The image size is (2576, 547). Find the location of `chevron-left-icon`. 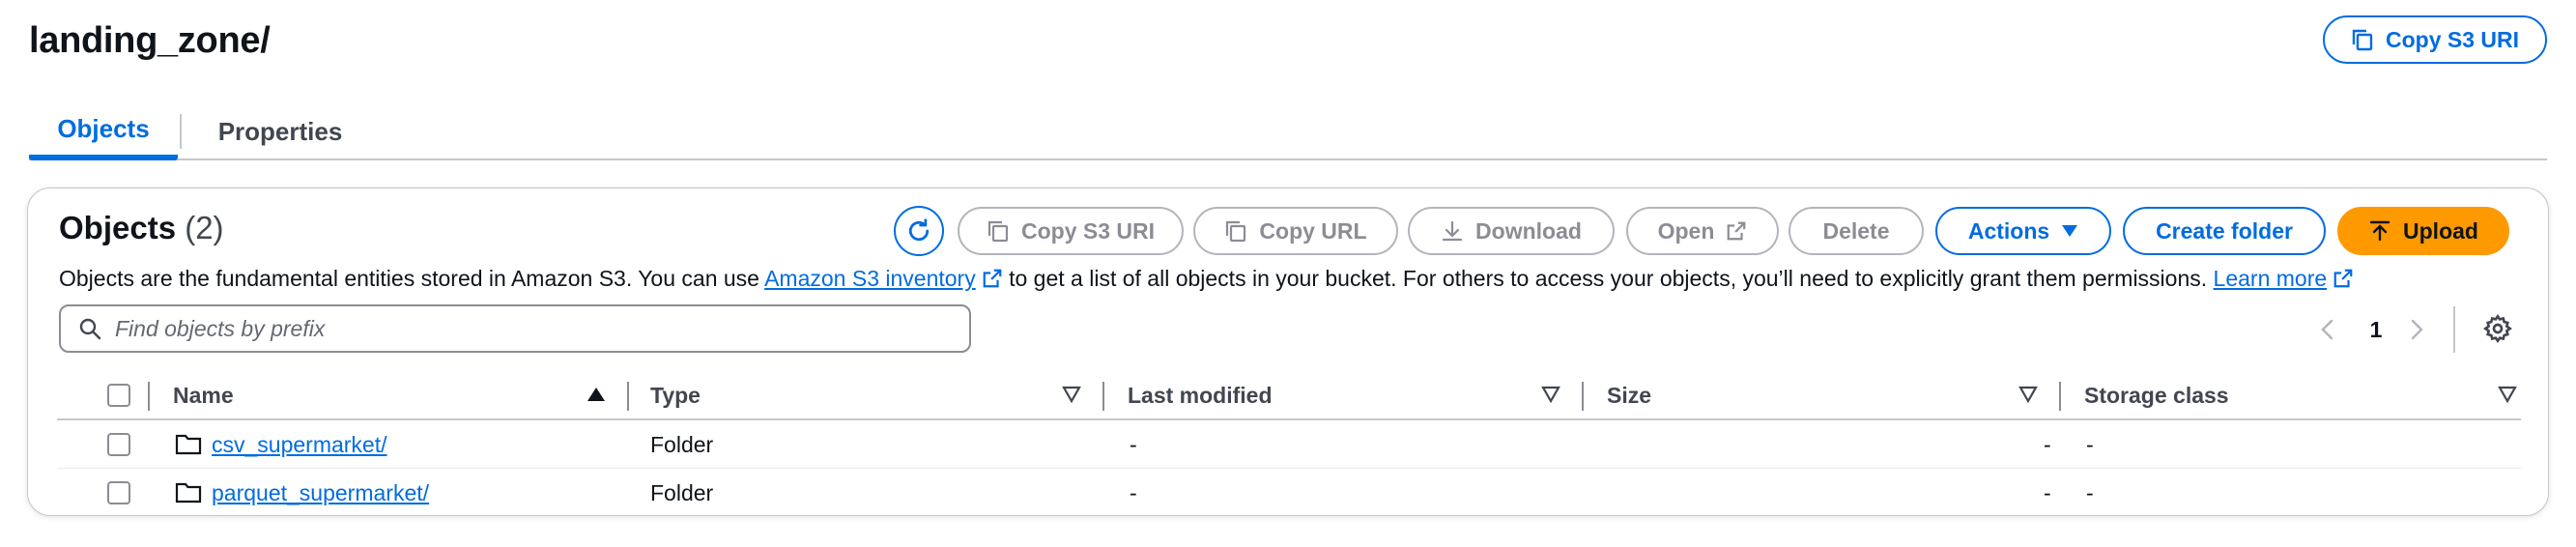

chevron-left-icon is located at coordinates (2327, 329).